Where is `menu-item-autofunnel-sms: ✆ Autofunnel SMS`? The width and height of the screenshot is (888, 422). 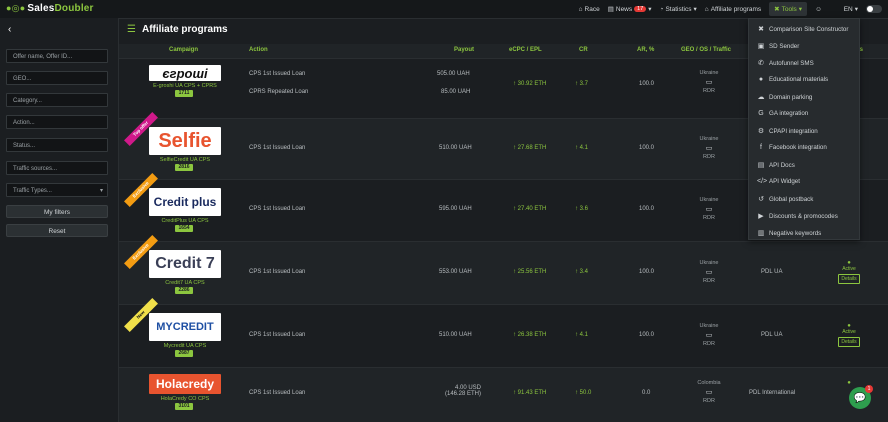
menu-item-autofunnel-sms: ✆ Autofunnel SMS is located at coordinates (785, 63).